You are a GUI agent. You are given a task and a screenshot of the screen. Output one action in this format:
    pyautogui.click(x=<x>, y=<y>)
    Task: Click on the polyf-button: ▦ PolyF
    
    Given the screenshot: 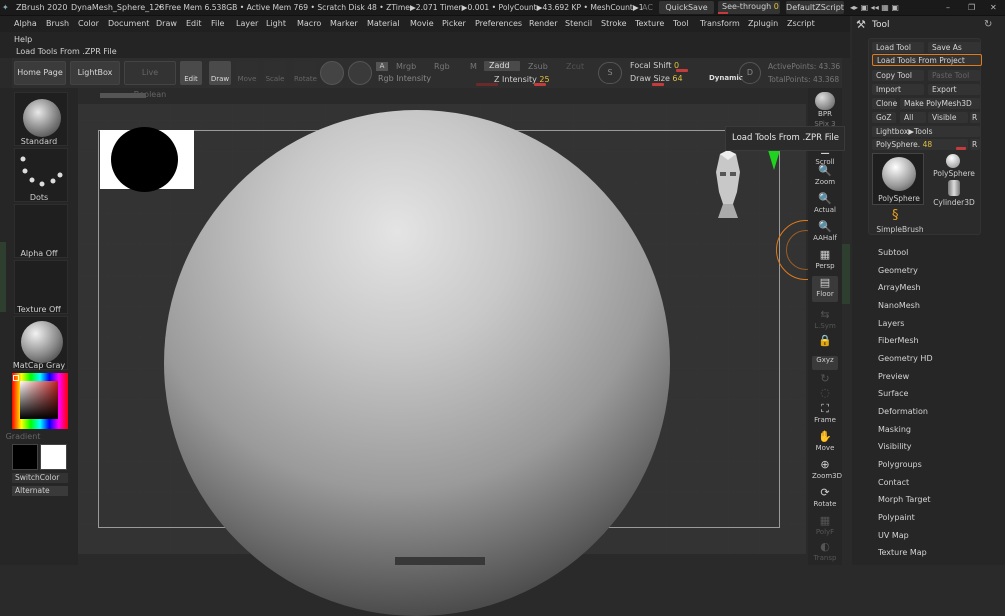 What is the action you would take?
    pyautogui.click(x=825, y=527)
    